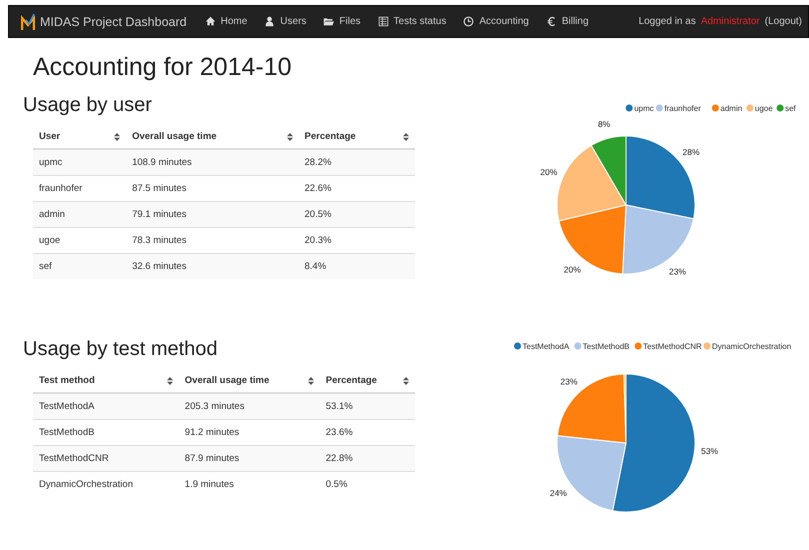 This screenshot has width=809, height=550. I want to click on nav-link: Users, so click(285, 21).